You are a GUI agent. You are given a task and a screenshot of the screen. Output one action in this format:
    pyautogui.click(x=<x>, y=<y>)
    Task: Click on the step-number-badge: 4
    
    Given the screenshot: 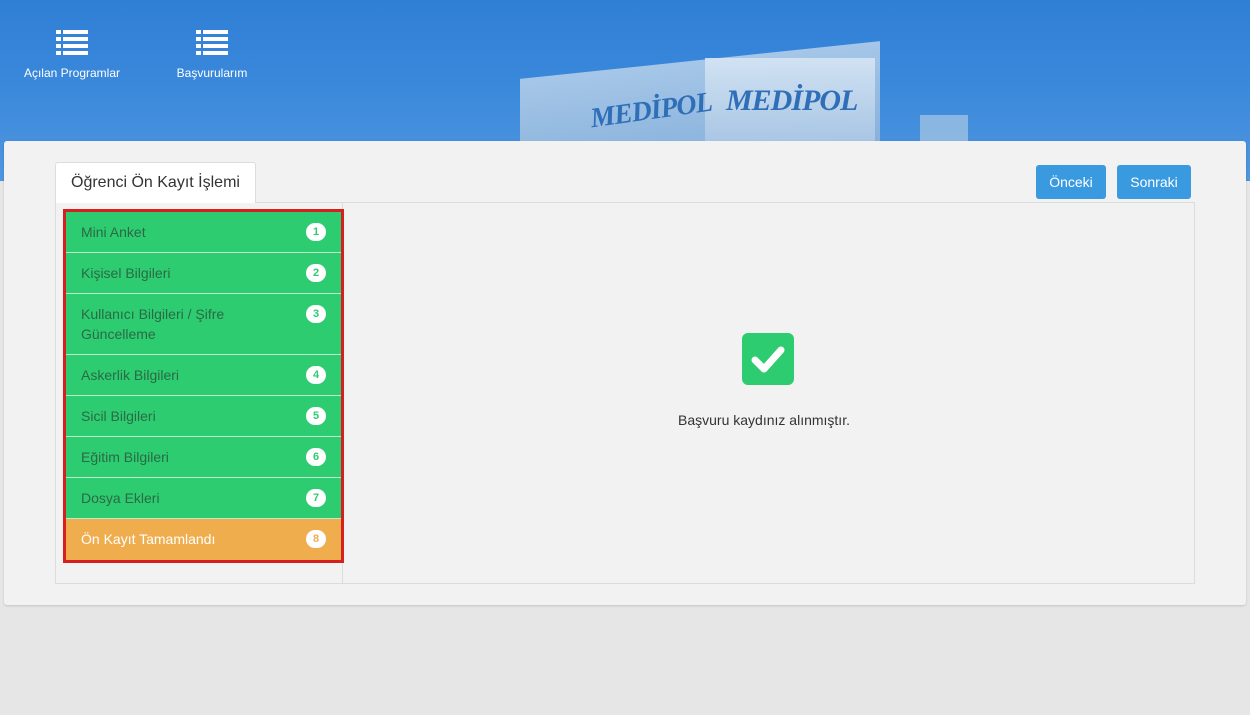 What is the action you would take?
    pyautogui.click(x=316, y=375)
    